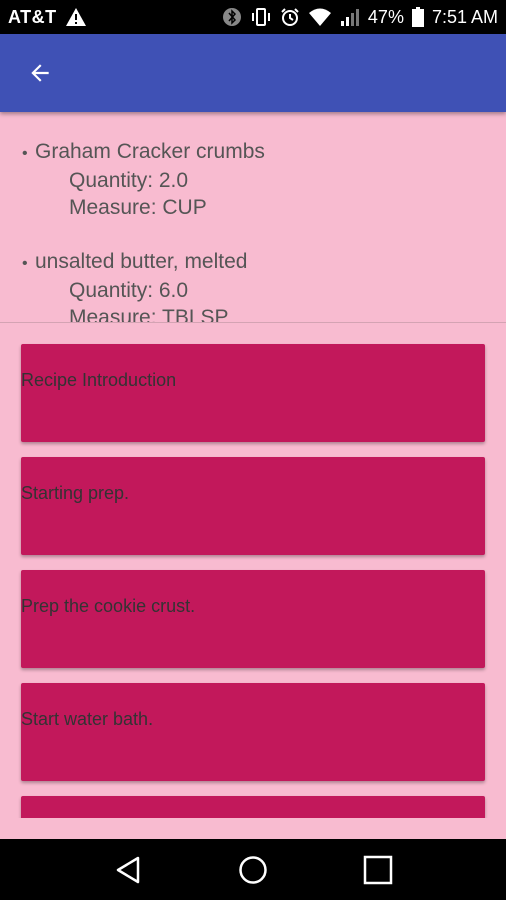 Image resolution: width=506 pixels, height=900 pixels. I want to click on ingredient-name: unsalted butter, melted, so click(141, 261).